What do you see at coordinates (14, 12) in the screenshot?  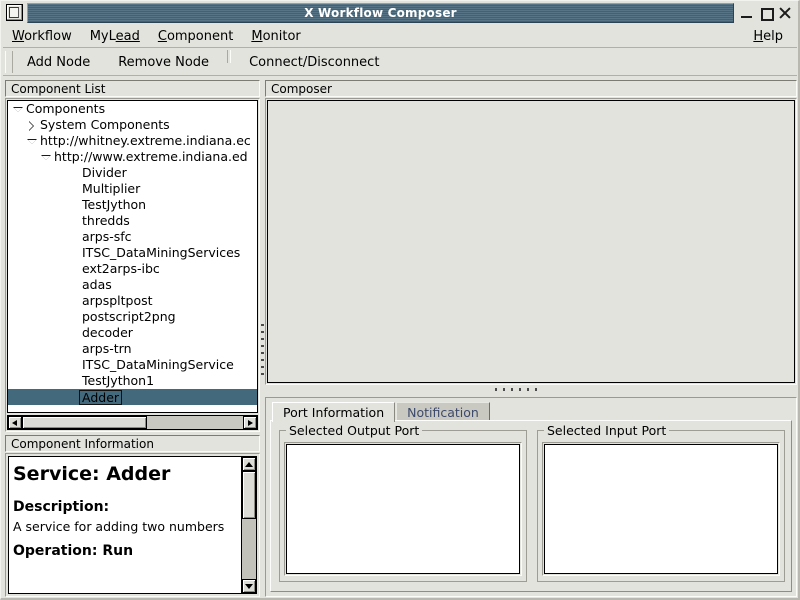 I see `window-menu-icon` at bounding box center [14, 12].